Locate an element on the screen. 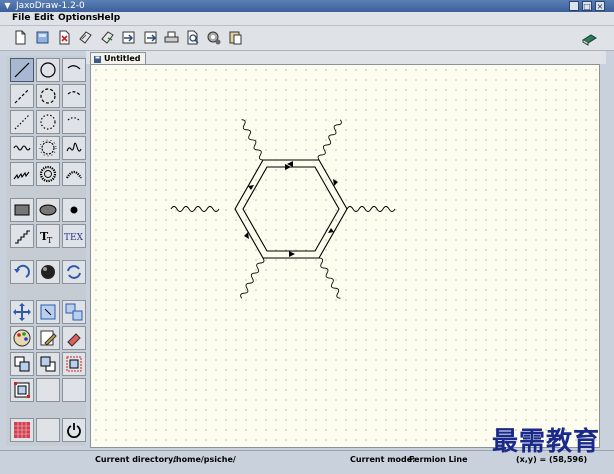 The width and height of the screenshot is (614, 474). menu-help: Help is located at coordinates (108, 18).